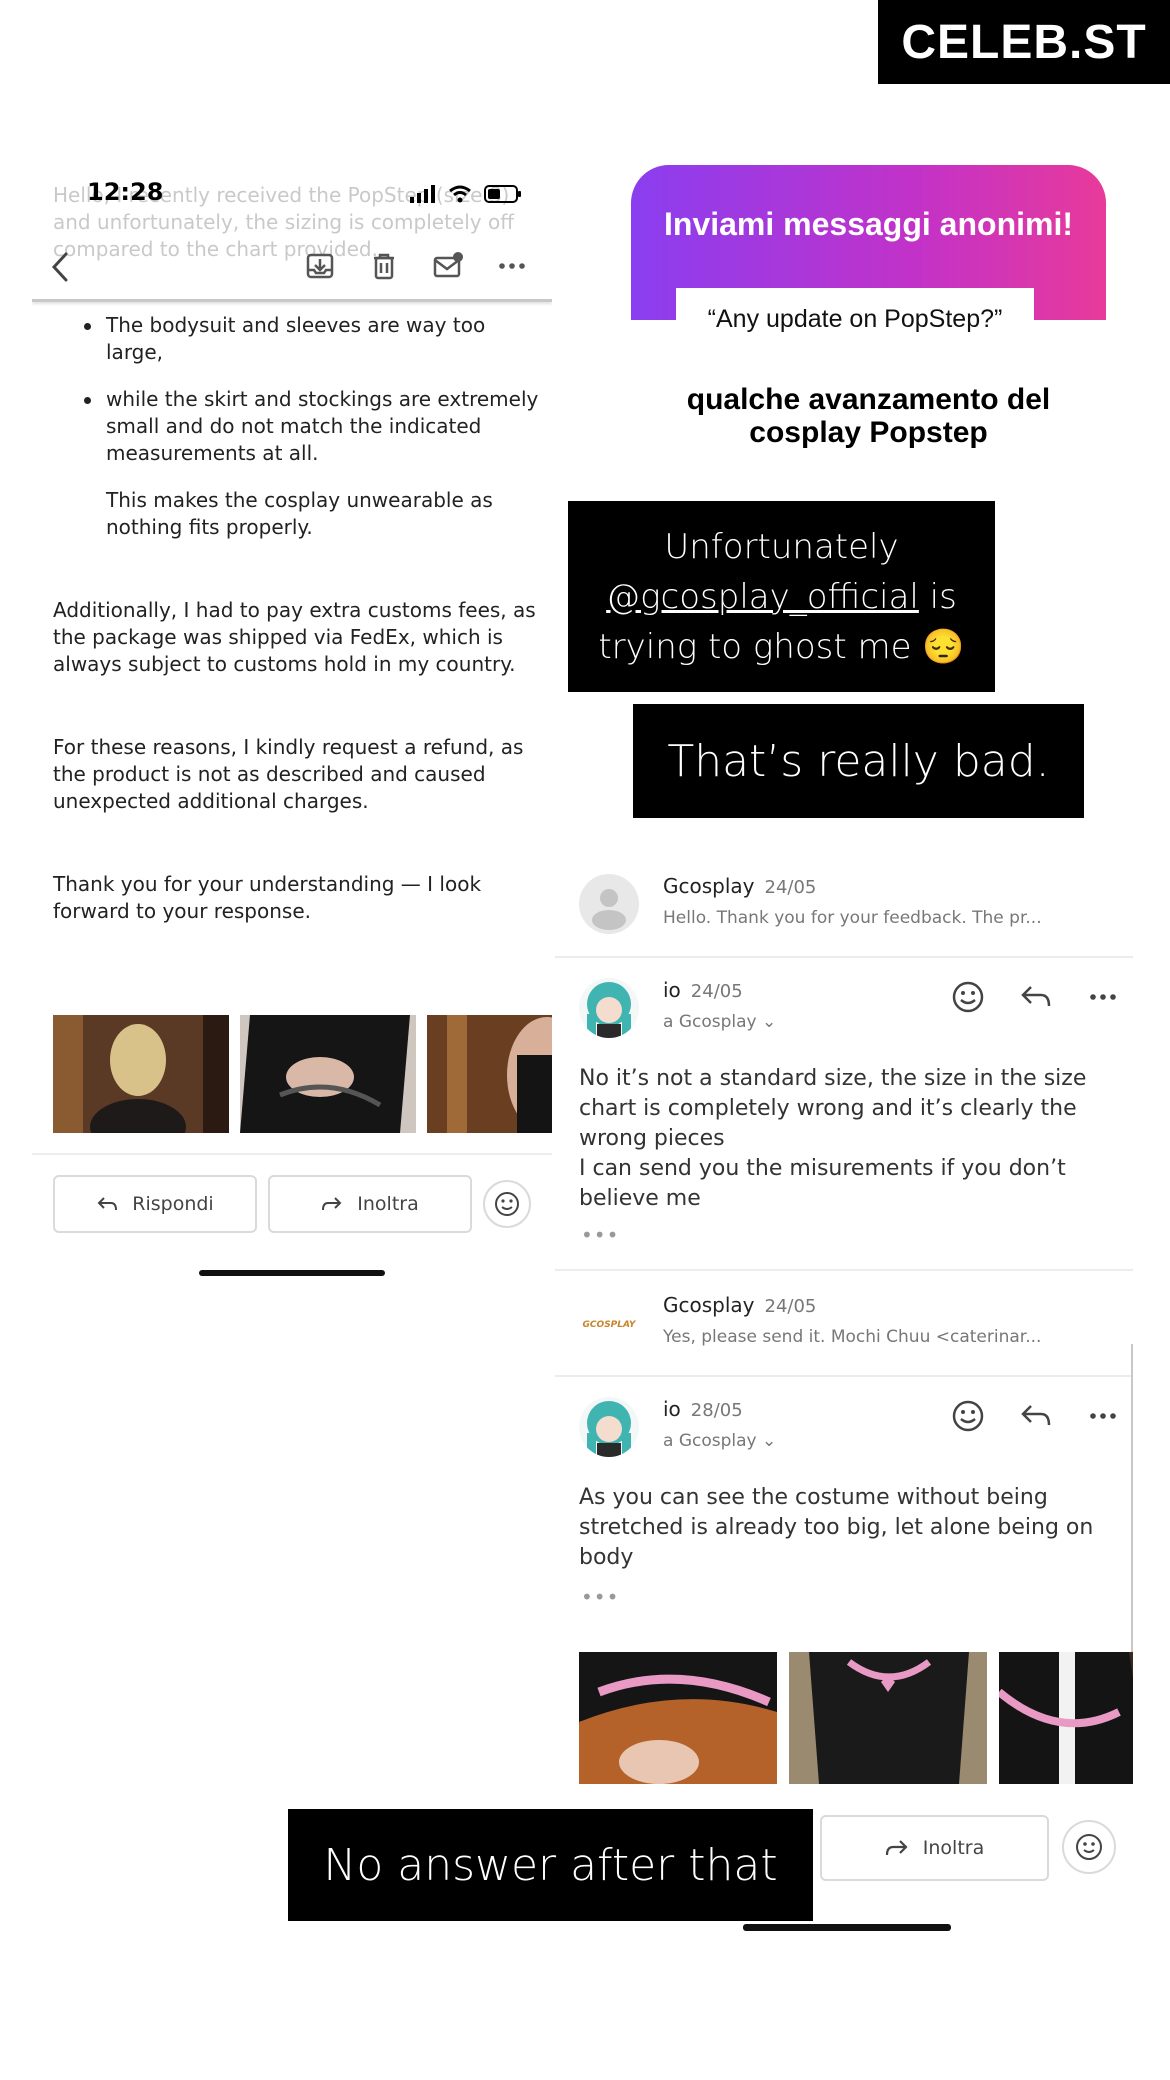 This screenshot has width=1170, height=2080. What do you see at coordinates (422, 194) in the screenshot?
I see `cellular-signal-icon` at bounding box center [422, 194].